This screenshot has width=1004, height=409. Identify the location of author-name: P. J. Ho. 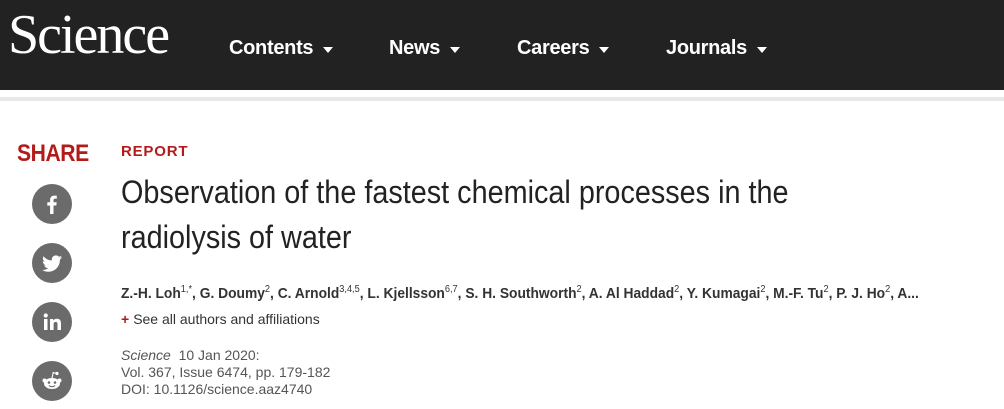
(860, 293).